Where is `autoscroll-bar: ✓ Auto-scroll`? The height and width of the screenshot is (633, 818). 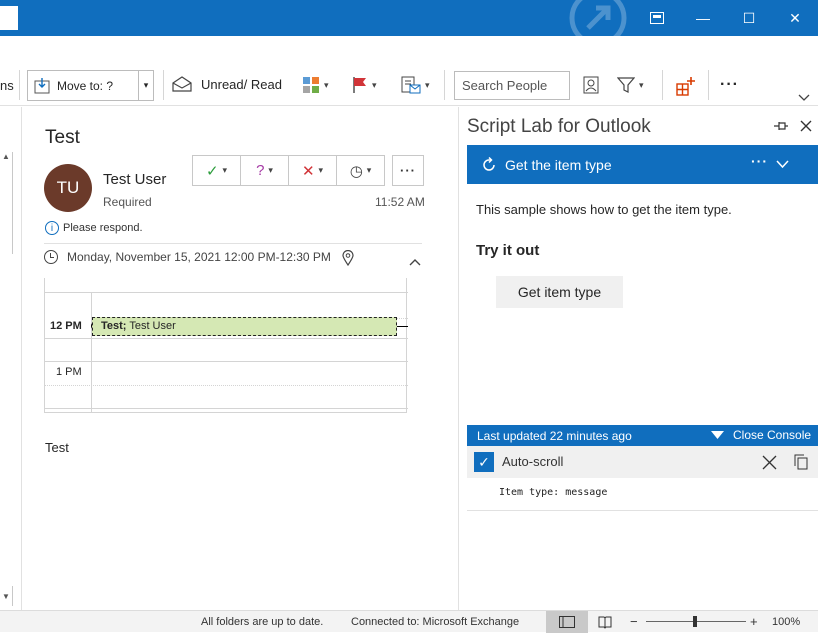
autoscroll-bar: ✓ Auto-scroll is located at coordinates (642, 462).